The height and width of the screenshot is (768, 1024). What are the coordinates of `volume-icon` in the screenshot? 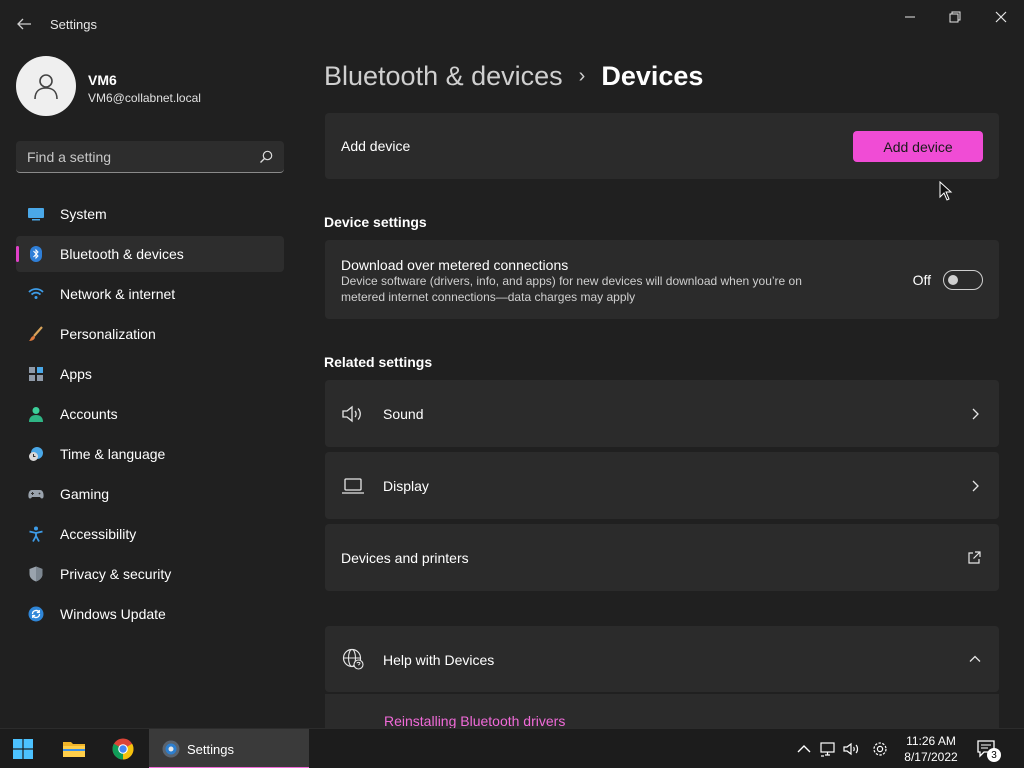 It's located at (852, 749).